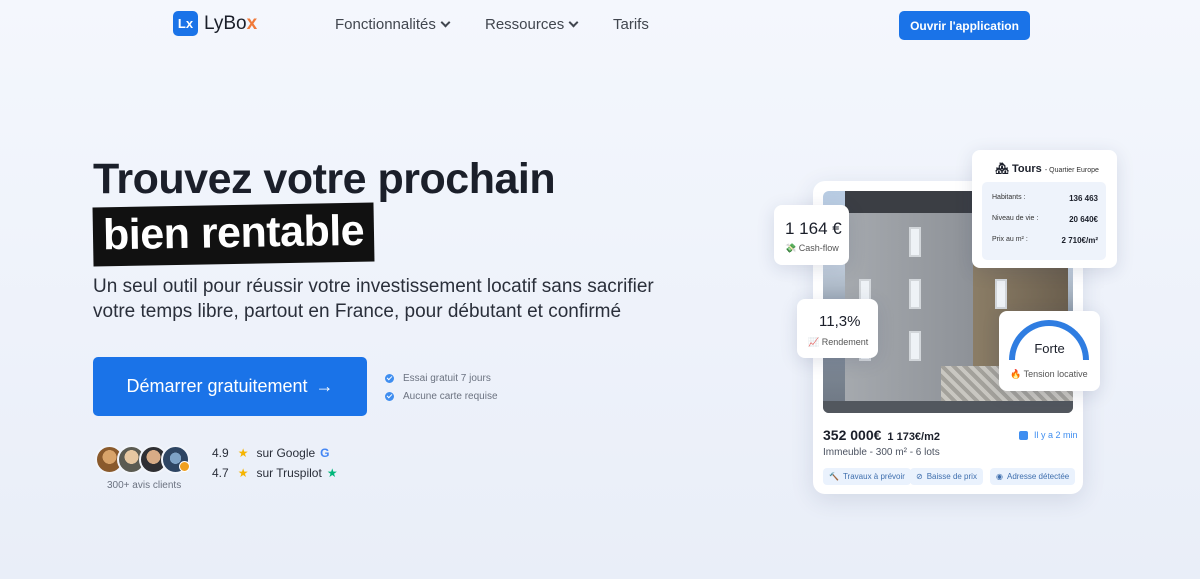  I want to click on tension-label-text: Tension locative, so click(1055, 374).